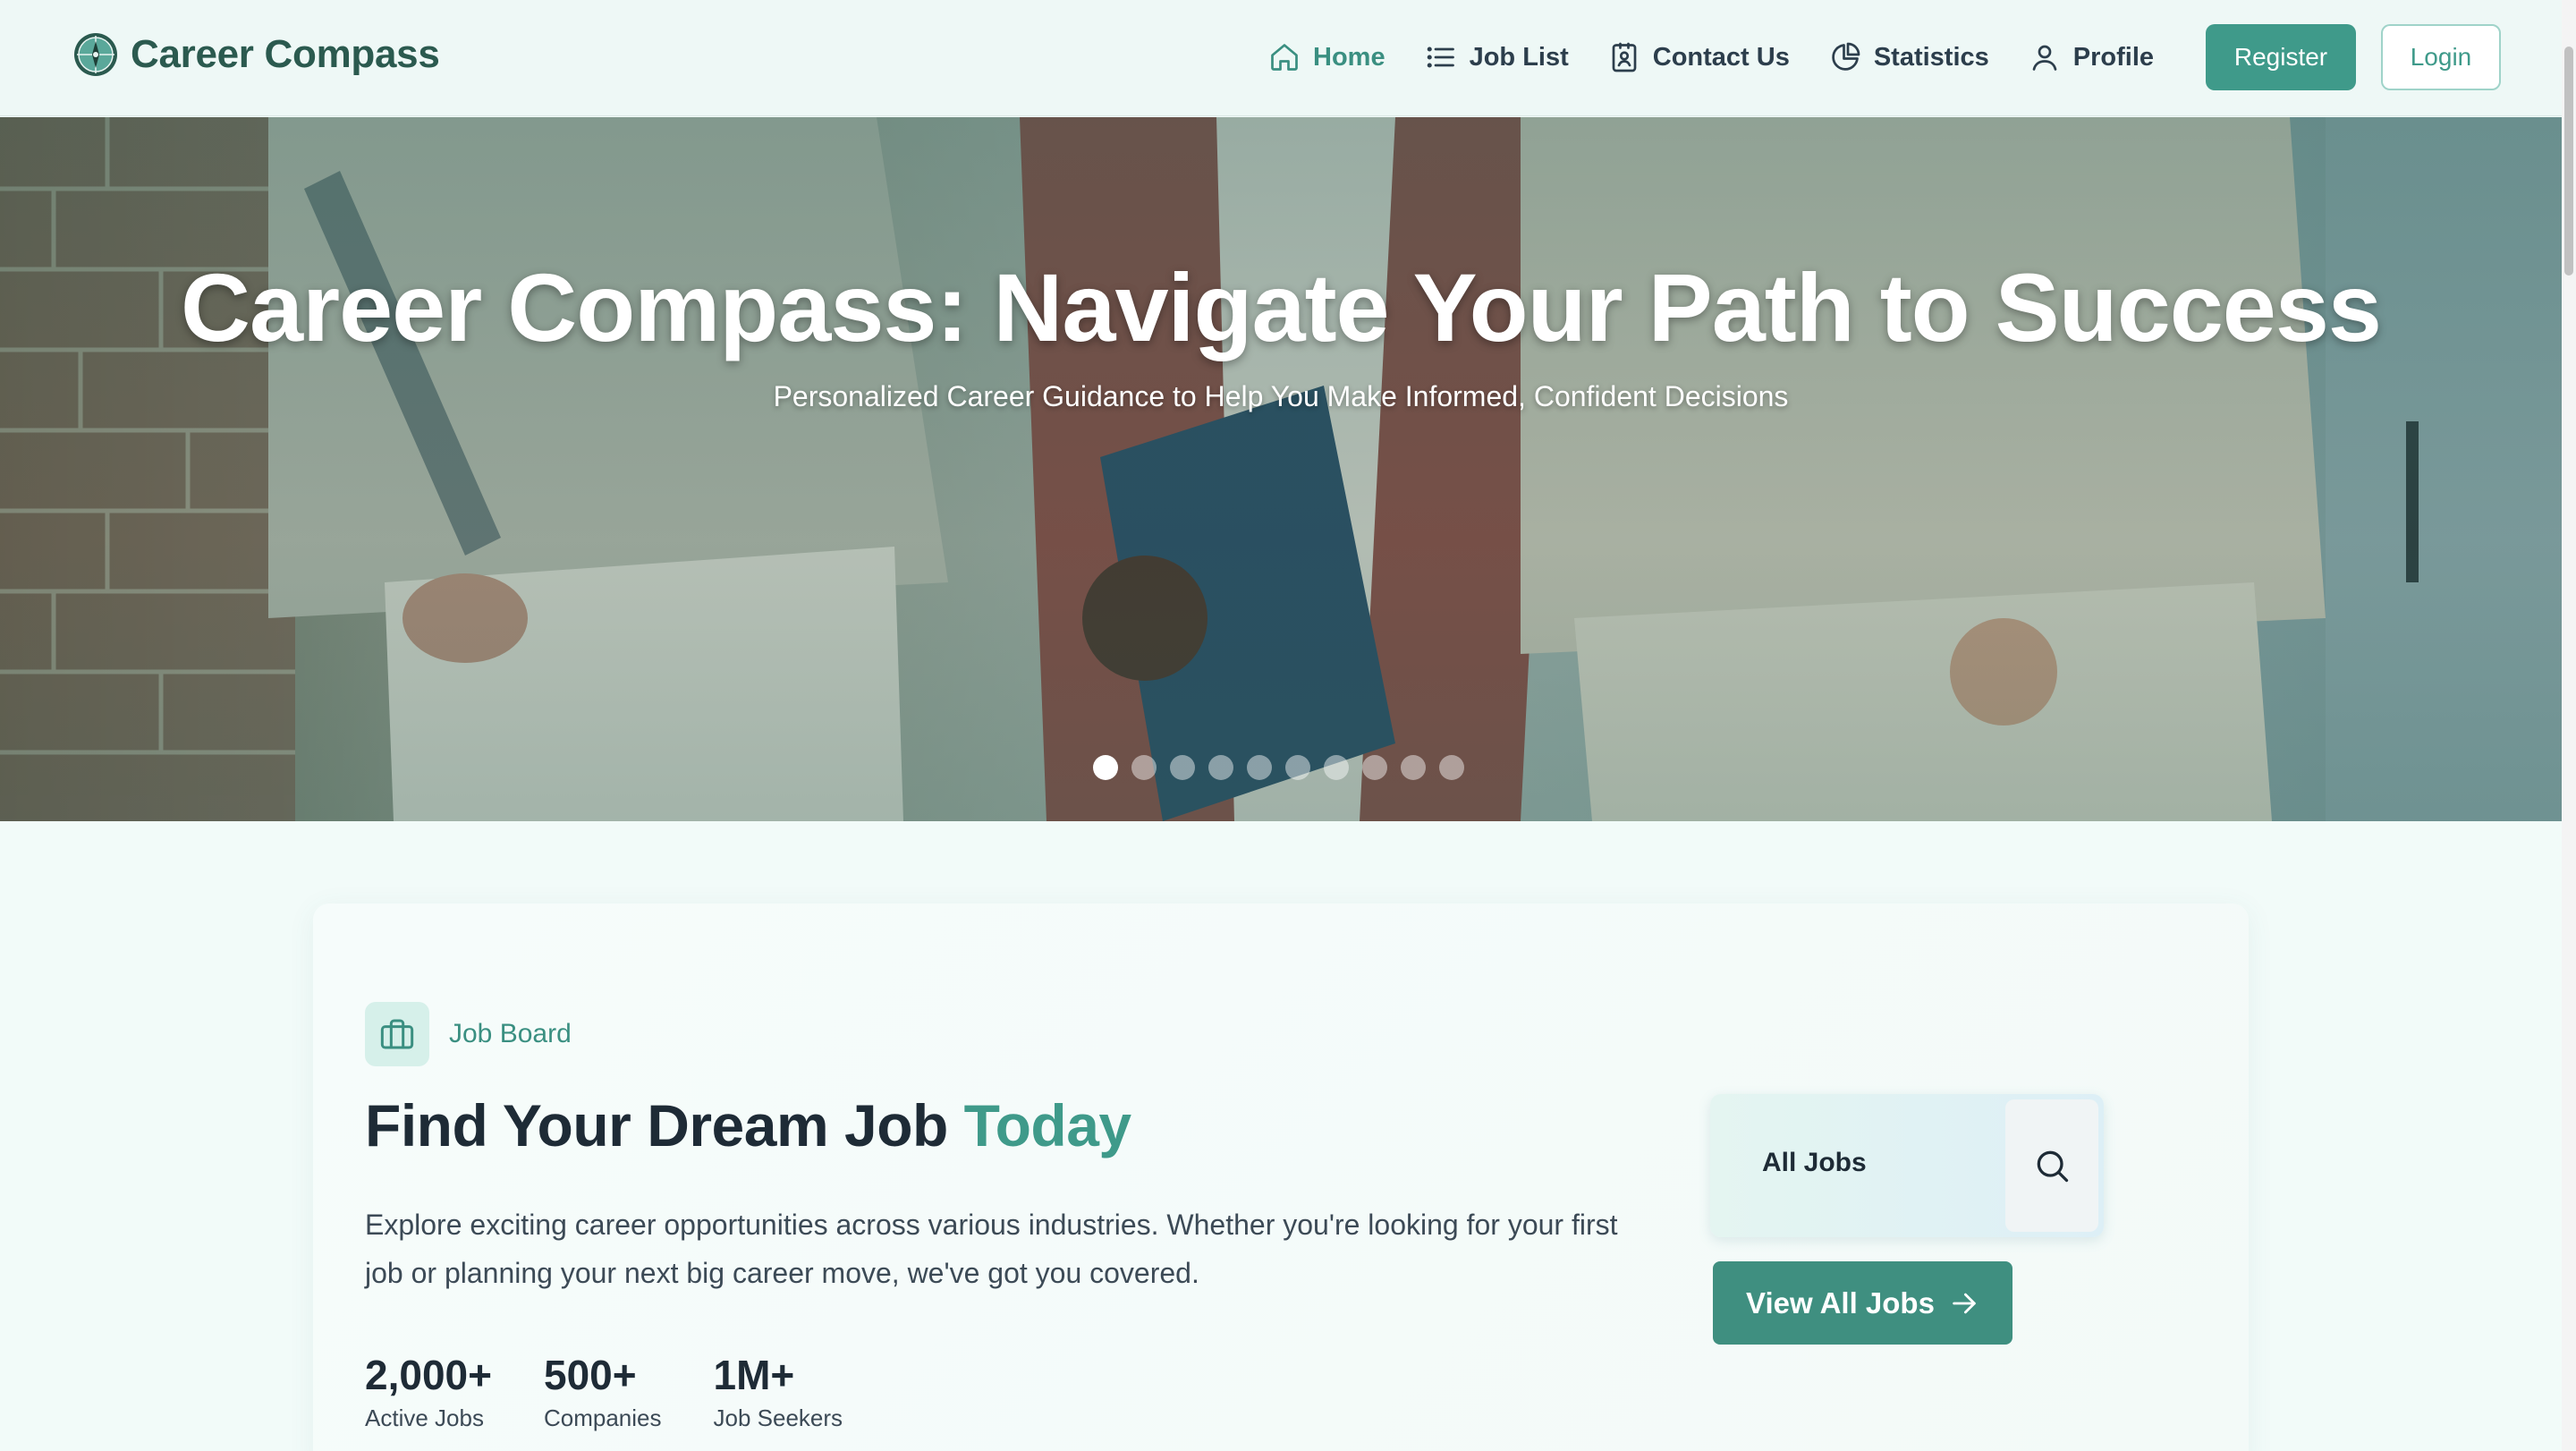  I want to click on nav-item-job-list: Job List, so click(1497, 57).